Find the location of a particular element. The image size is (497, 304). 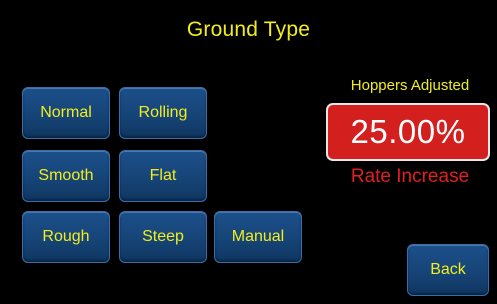

ground-flat-button: Flat is located at coordinates (163, 176).